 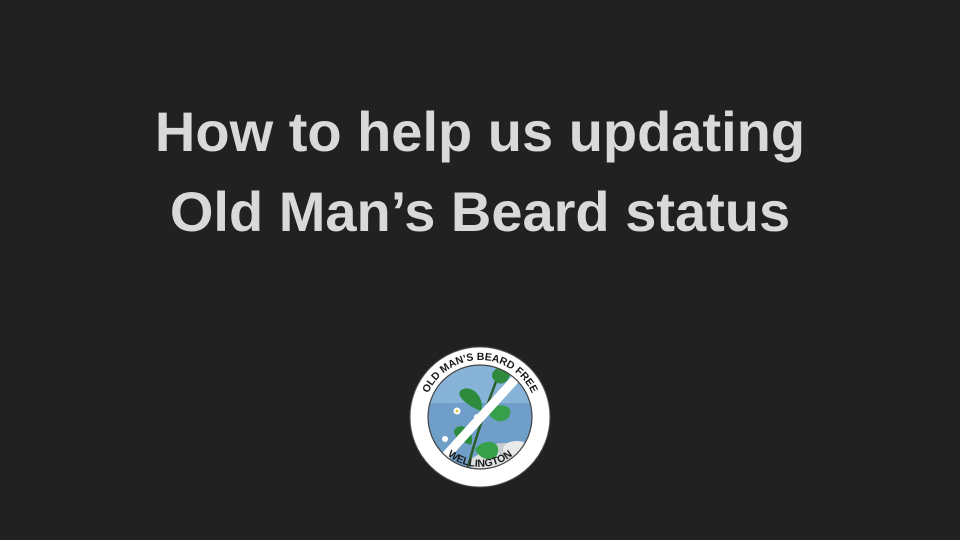 I want to click on title-line-1: How to help us updating, so click(x=480, y=131).